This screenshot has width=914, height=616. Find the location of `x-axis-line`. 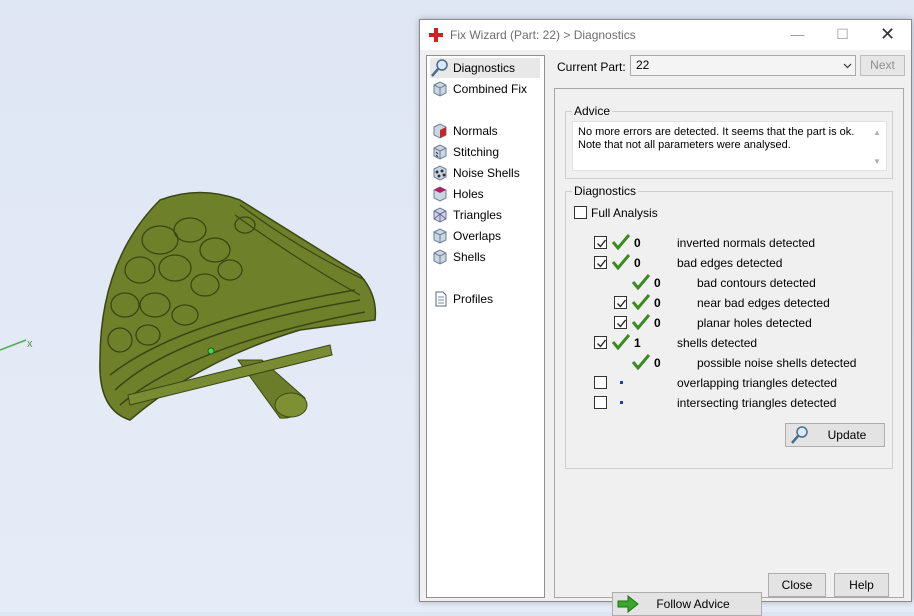

x-axis-line is located at coordinates (13, 345).